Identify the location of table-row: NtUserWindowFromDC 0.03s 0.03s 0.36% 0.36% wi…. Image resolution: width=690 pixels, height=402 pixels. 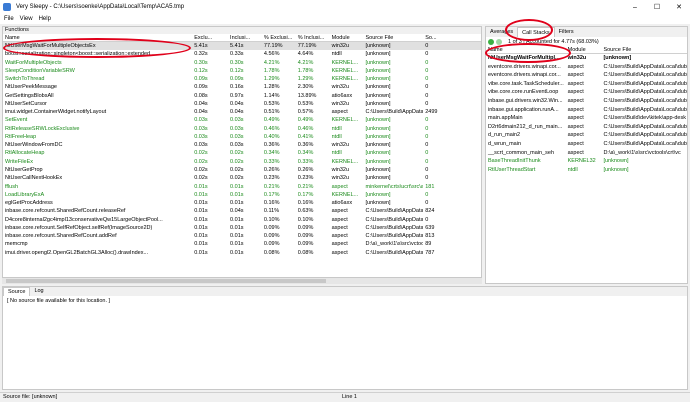
(242, 145).